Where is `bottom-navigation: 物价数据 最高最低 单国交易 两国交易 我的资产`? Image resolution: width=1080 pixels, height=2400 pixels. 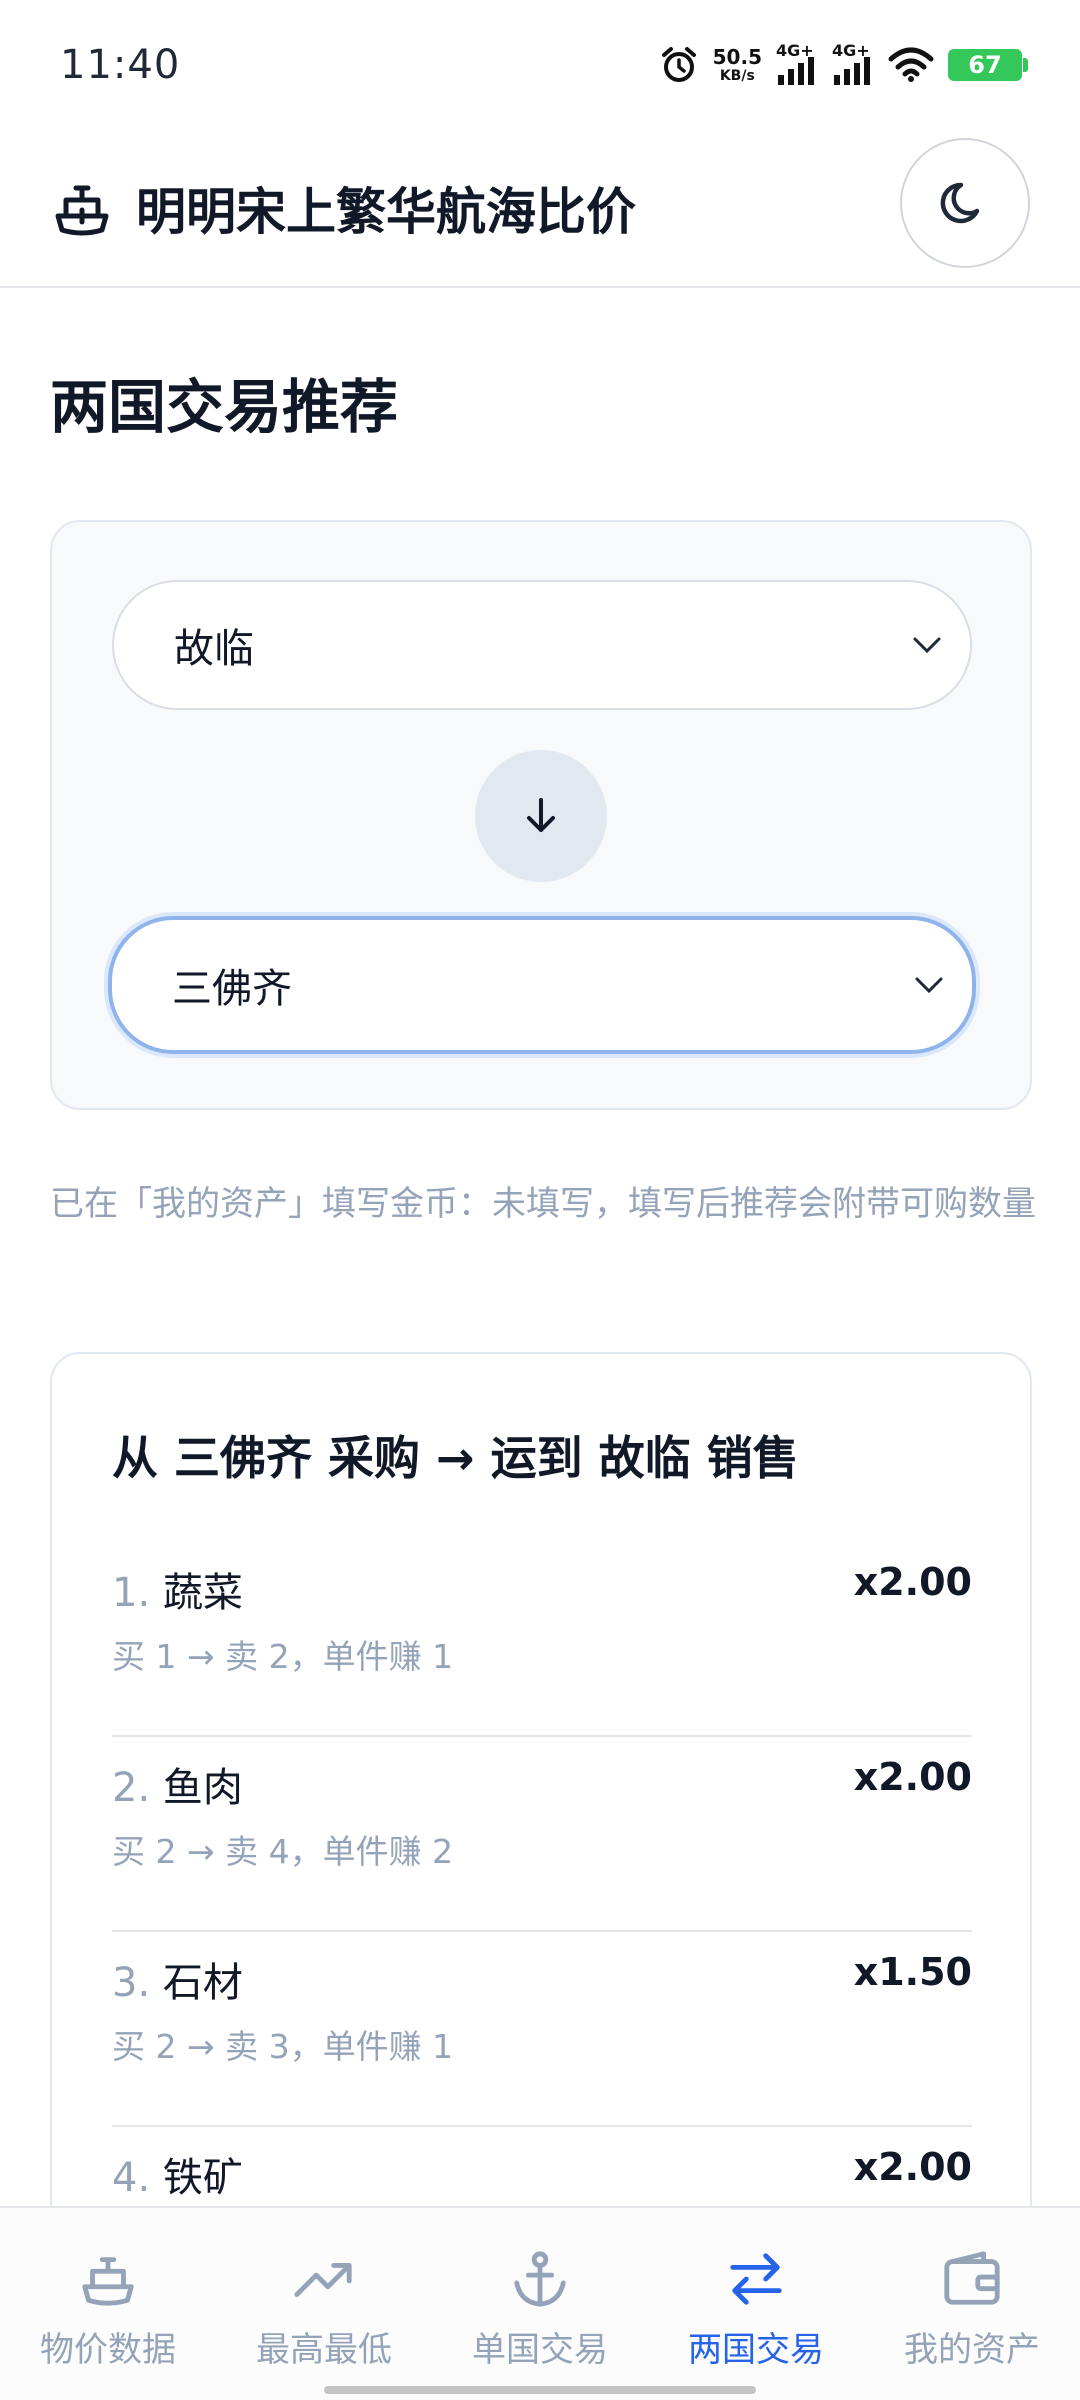
bottom-navigation: 物价数据 最高最低 单国交易 两国交易 我的资产 is located at coordinates (540, 2303).